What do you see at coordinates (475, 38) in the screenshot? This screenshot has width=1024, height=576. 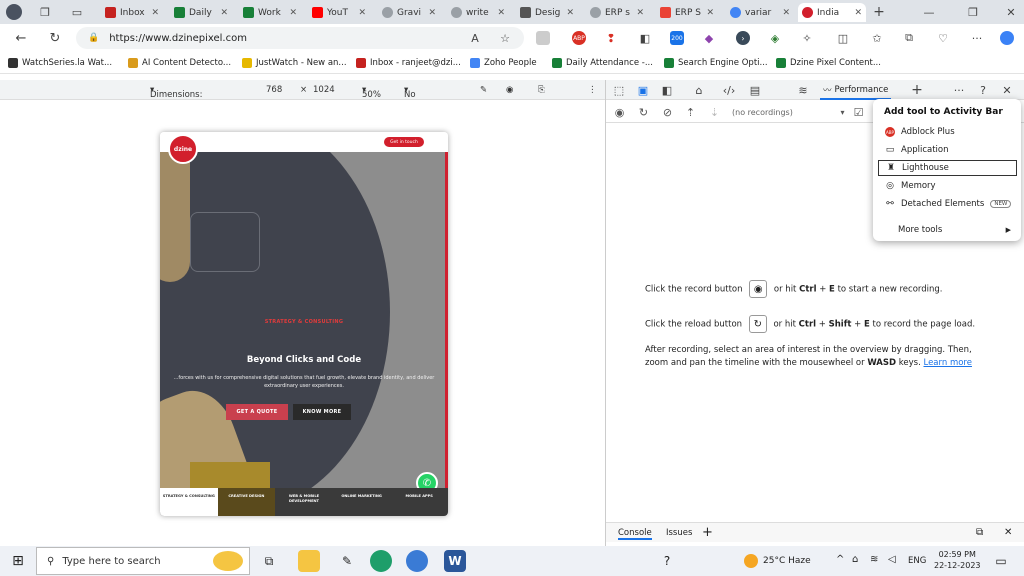 I see `read-aloud-icon: A` at bounding box center [475, 38].